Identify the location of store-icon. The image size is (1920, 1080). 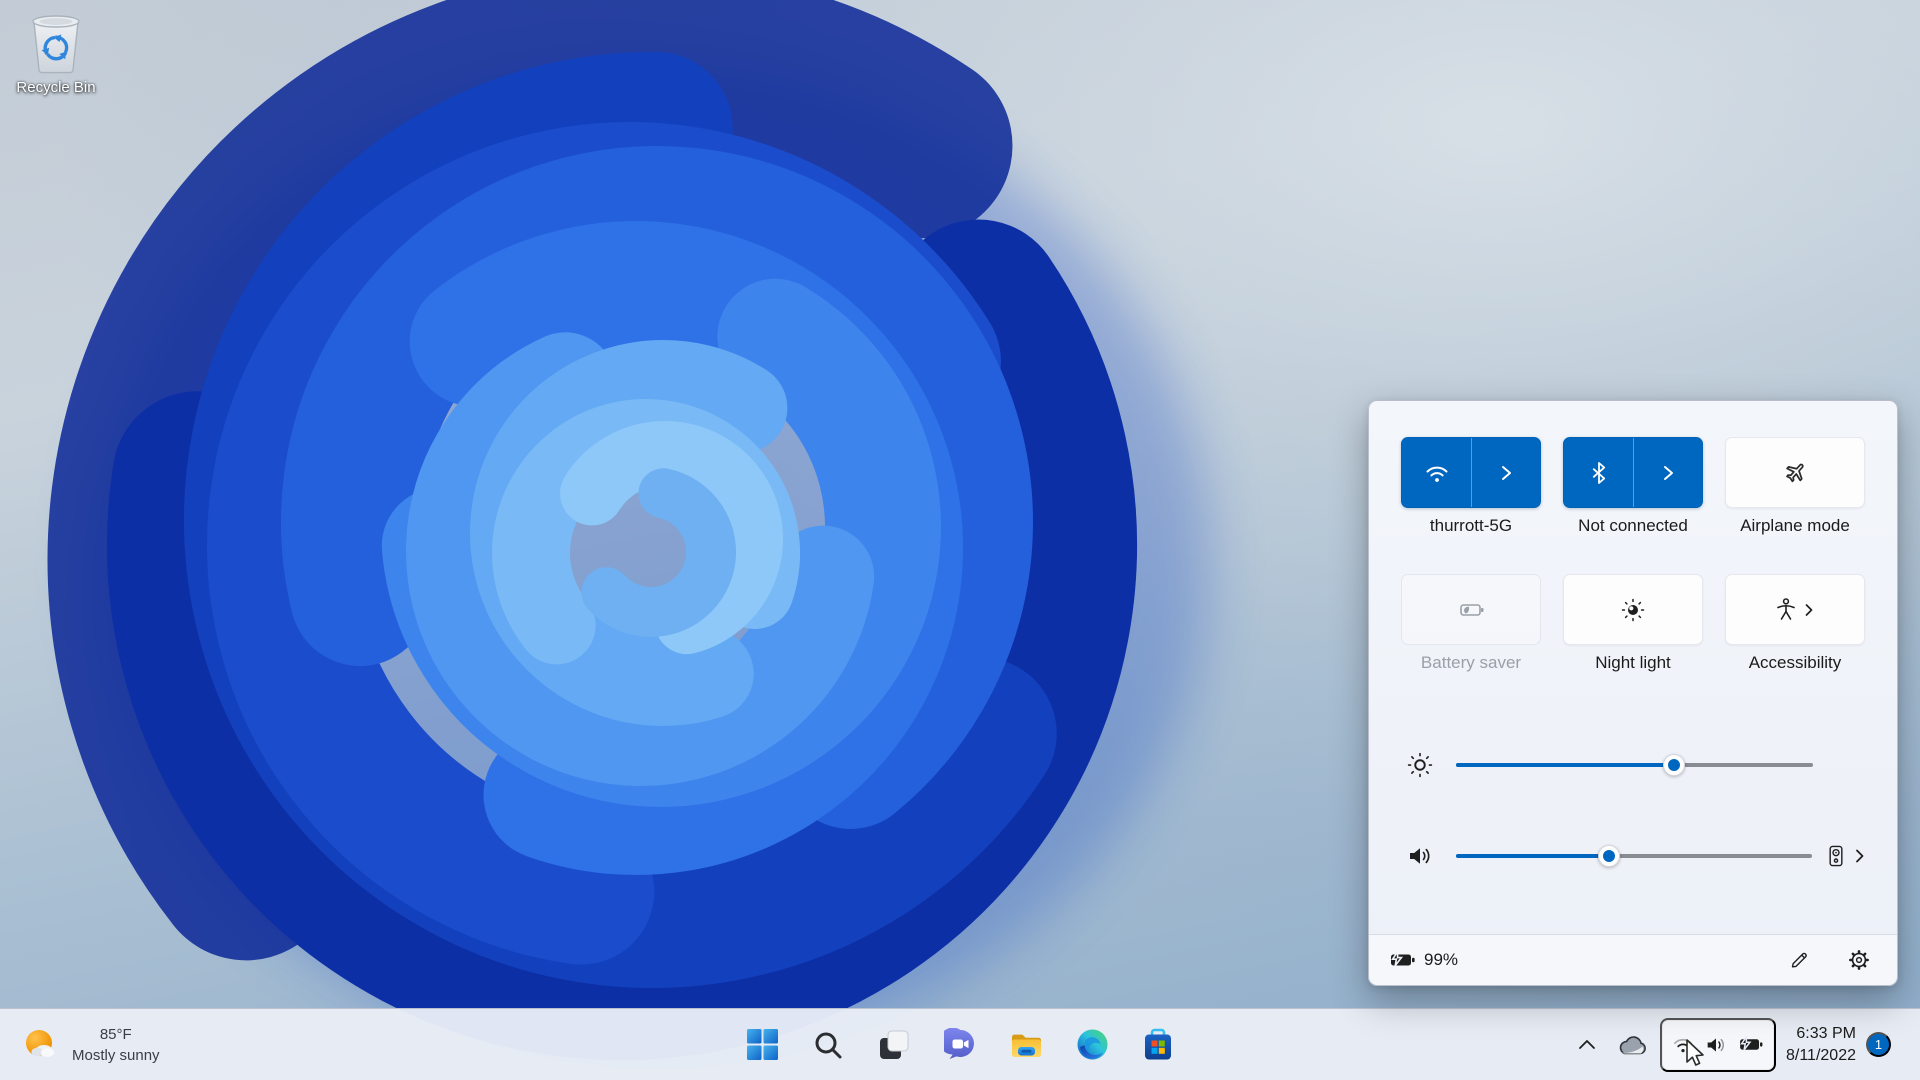
(1158, 1044).